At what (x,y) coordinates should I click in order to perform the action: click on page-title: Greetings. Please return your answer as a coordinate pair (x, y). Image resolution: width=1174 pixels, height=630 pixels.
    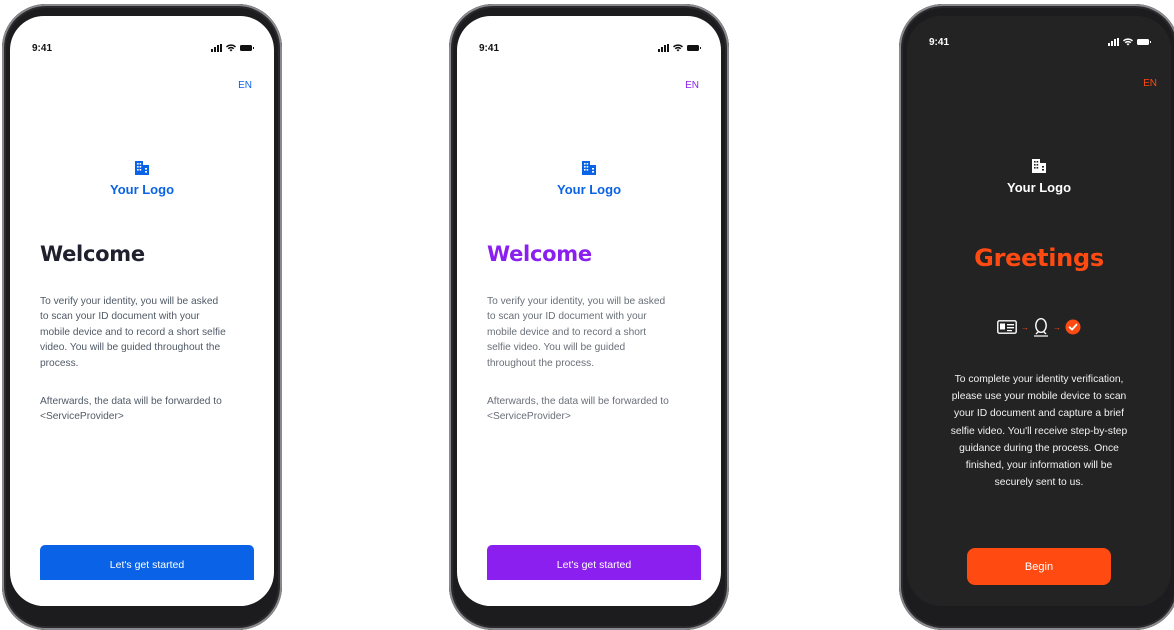
    Looking at the image, I should click on (1039, 258).